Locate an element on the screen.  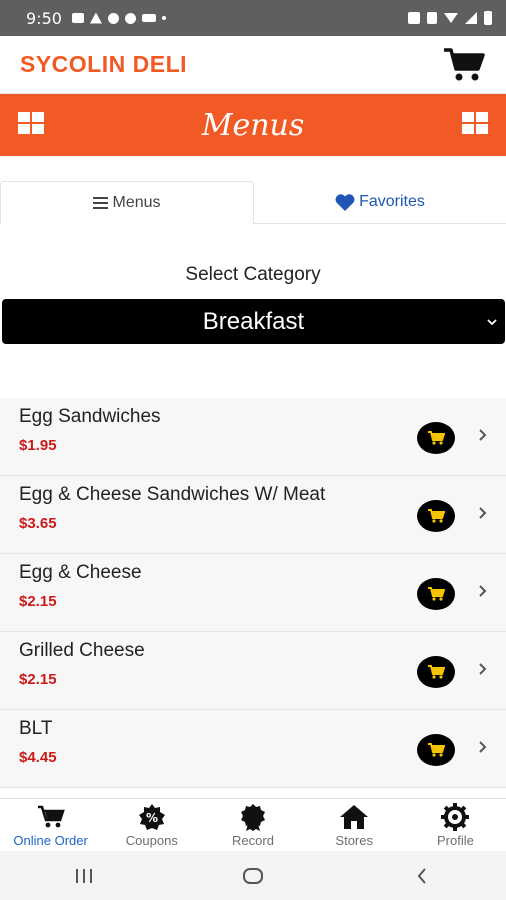
tab-menus: Menus is located at coordinates (127, 202).